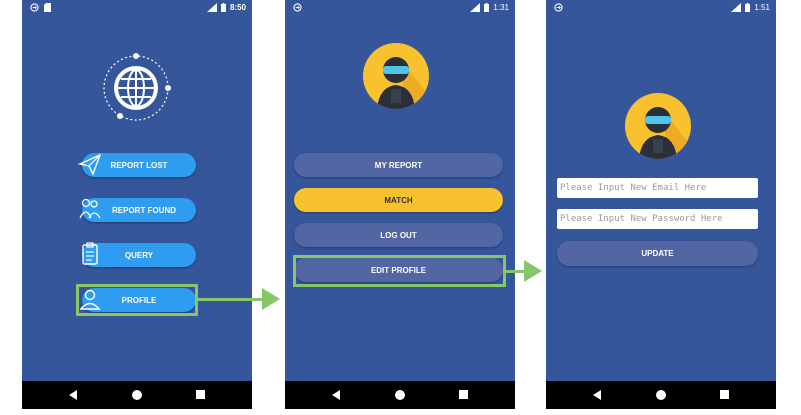  What do you see at coordinates (139, 165) in the screenshot?
I see `report-lost-label: REPORT LOST` at bounding box center [139, 165].